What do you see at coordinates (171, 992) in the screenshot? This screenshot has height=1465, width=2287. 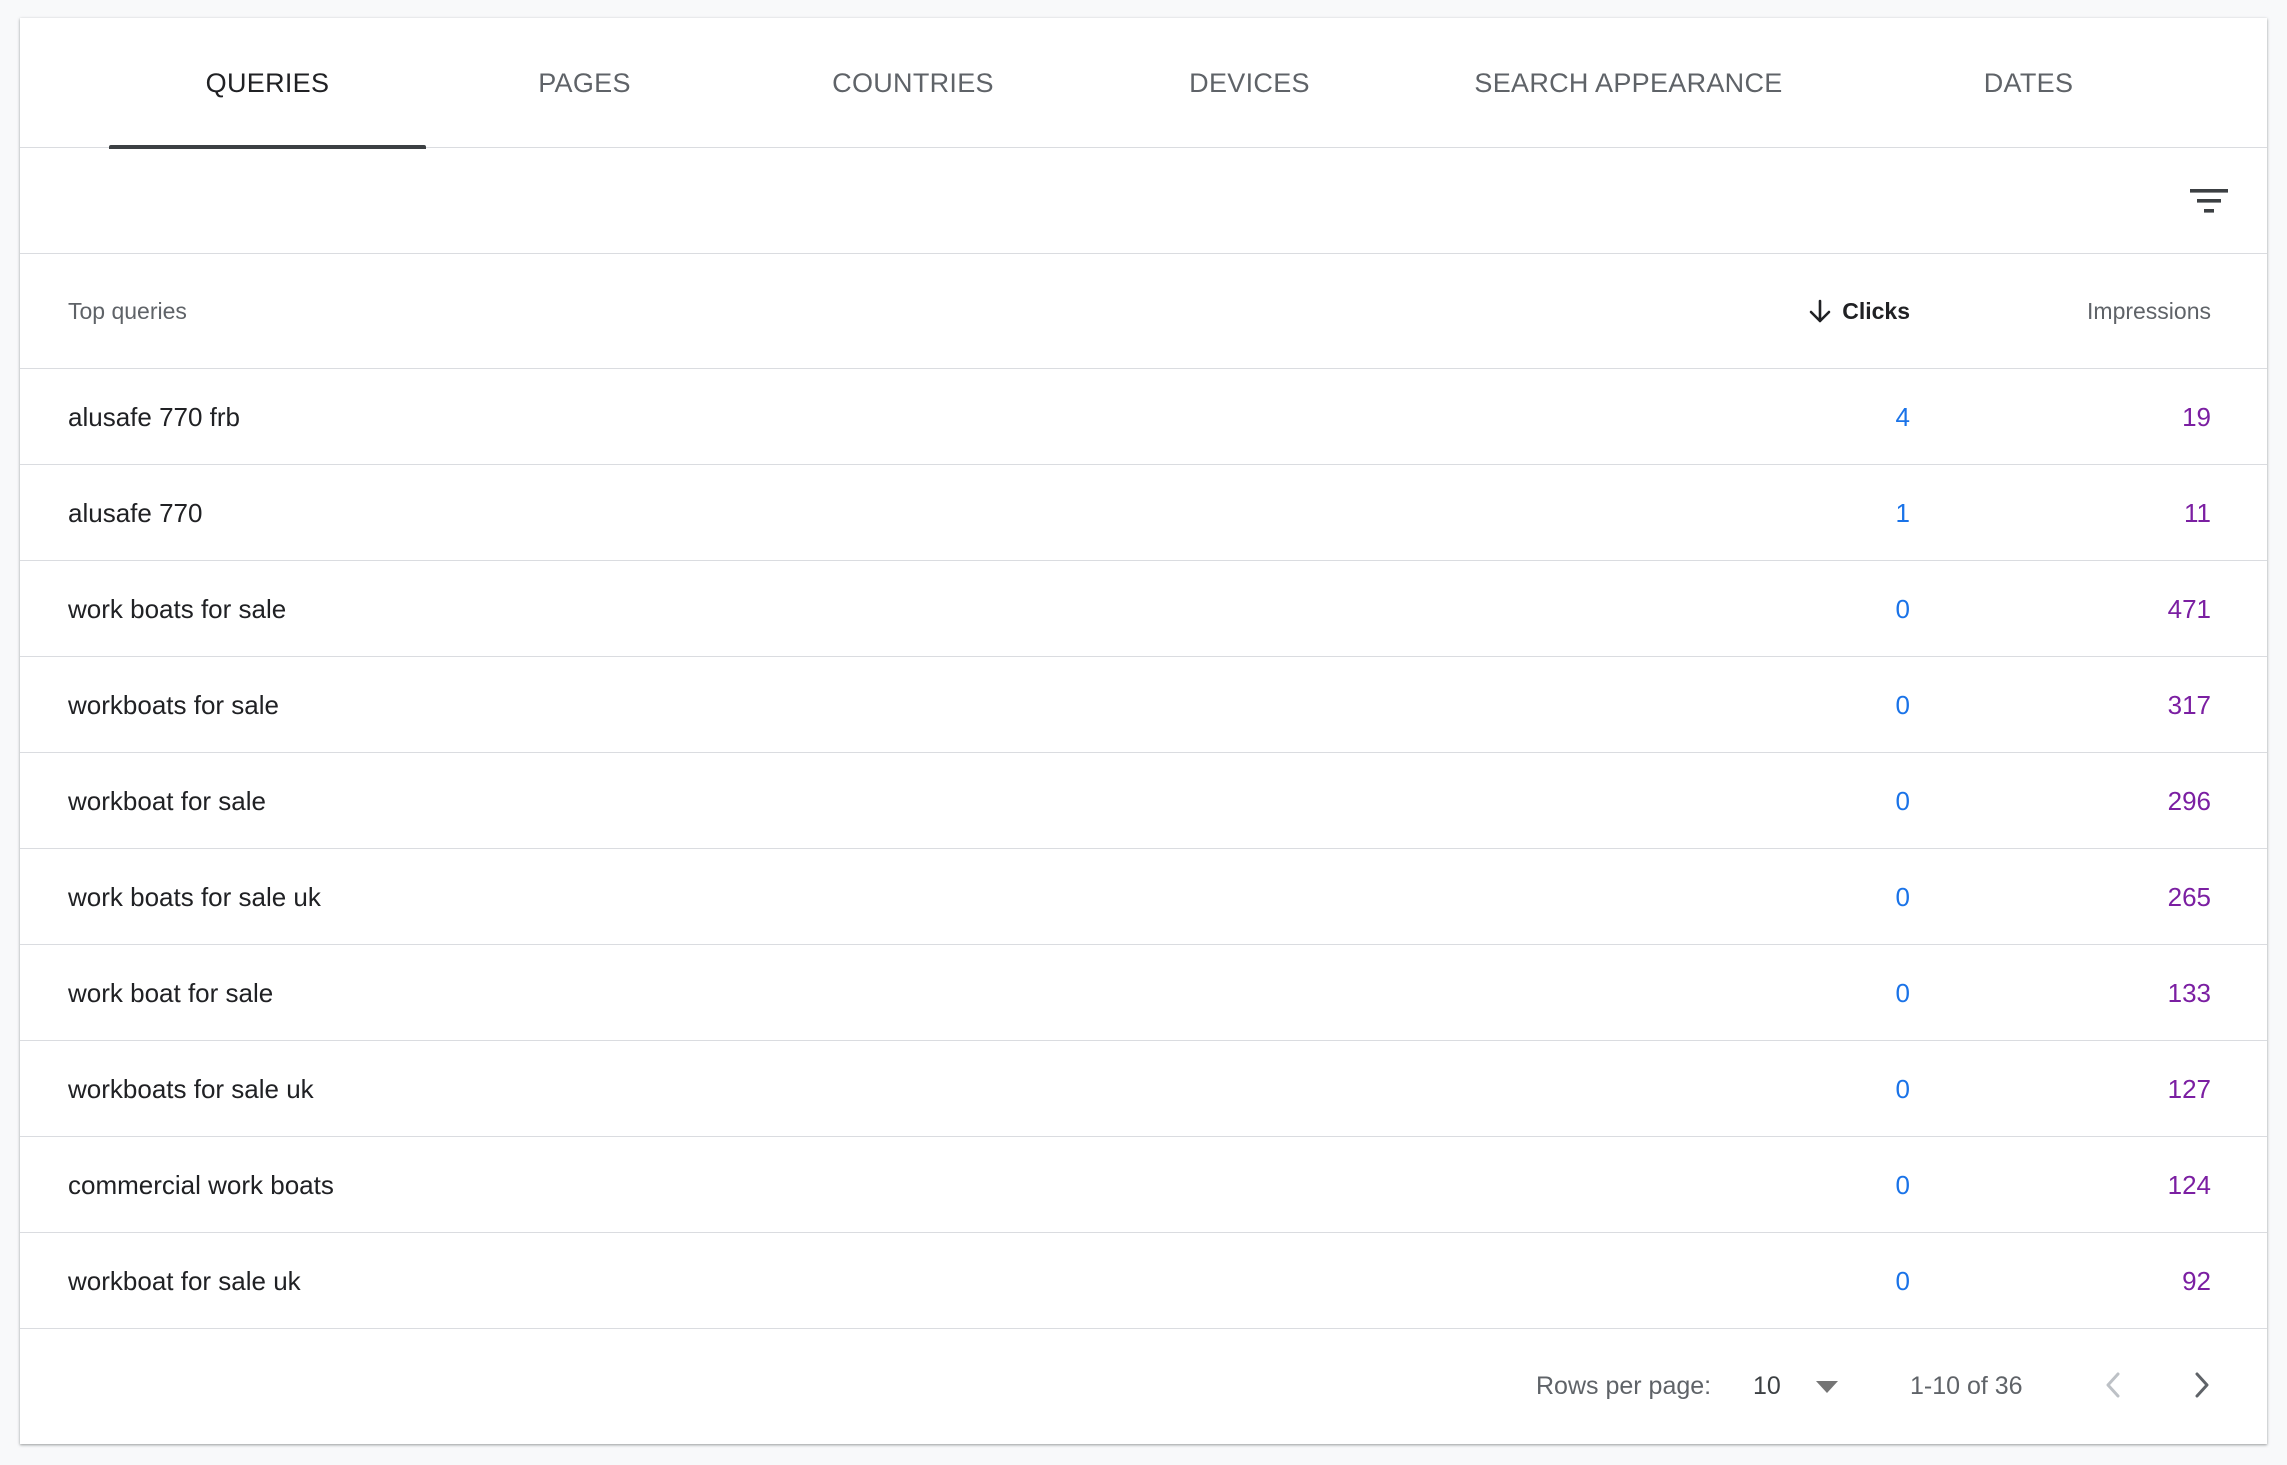 I see `query-cell: work boat for sale` at bounding box center [171, 992].